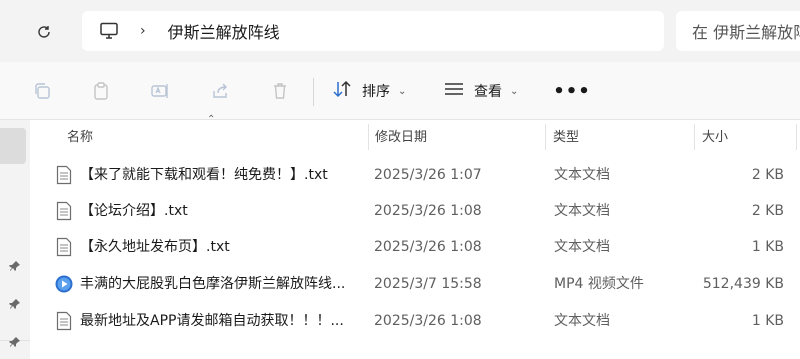 The image size is (800, 359). What do you see at coordinates (342, 91) in the screenshot?
I see `sort-icon` at bounding box center [342, 91].